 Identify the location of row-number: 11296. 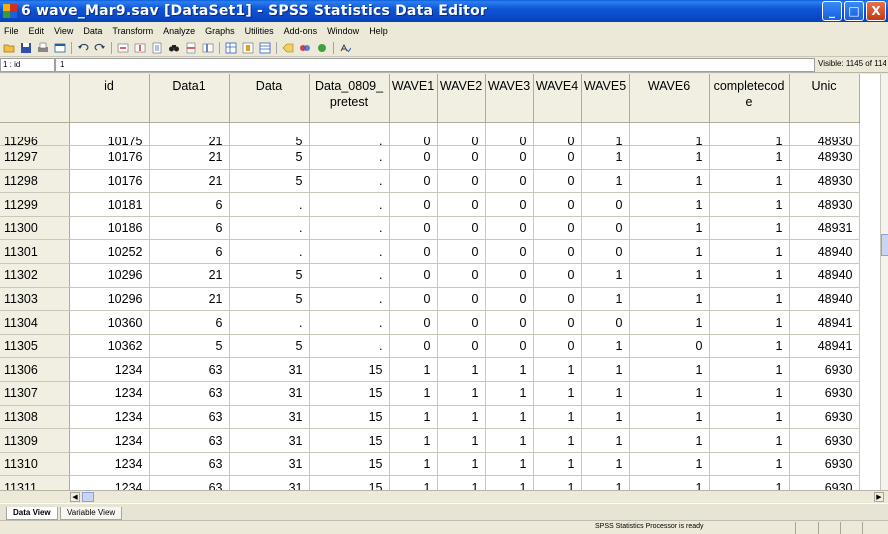
(35, 134).